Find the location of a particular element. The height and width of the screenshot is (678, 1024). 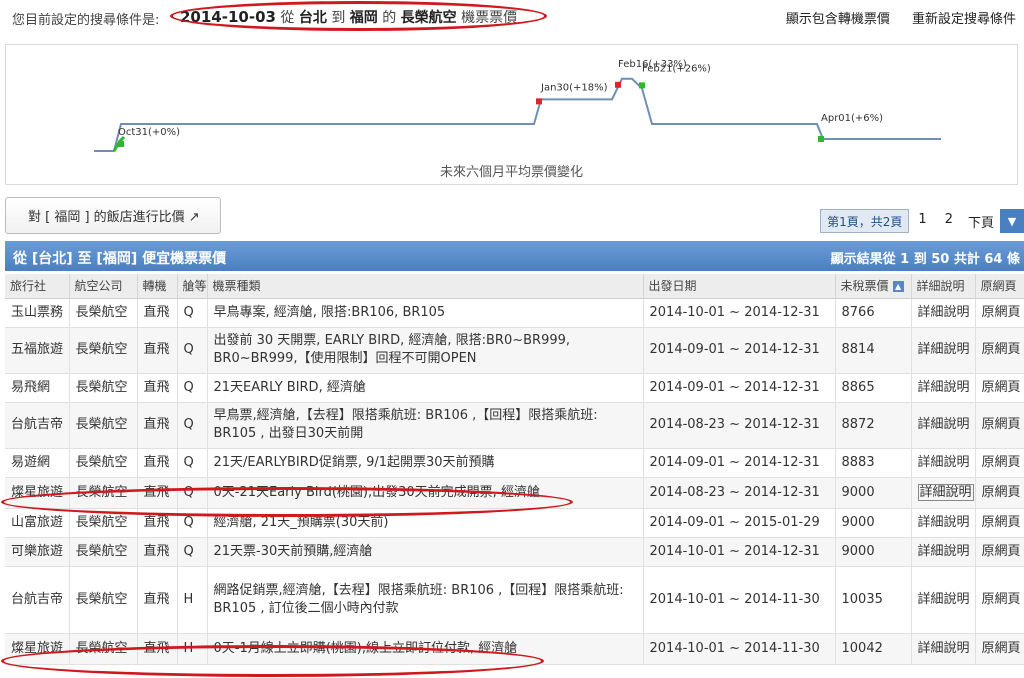

cabin-cell: H is located at coordinates (192, 649).